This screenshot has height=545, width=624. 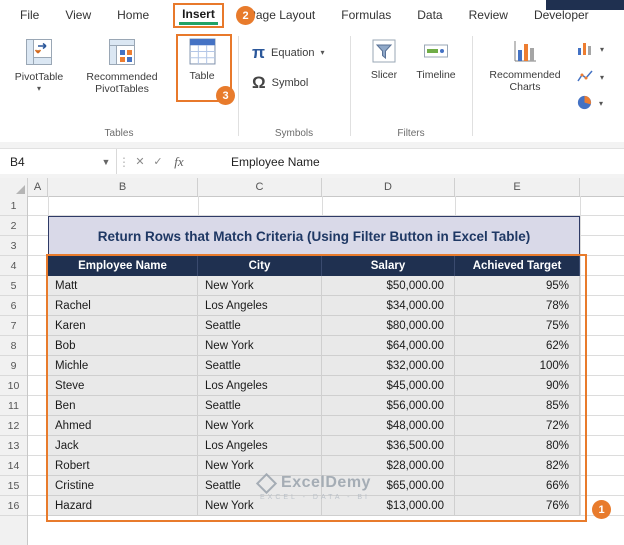 I want to click on cell-employee-name: Jack, so click(x=123, y=446).